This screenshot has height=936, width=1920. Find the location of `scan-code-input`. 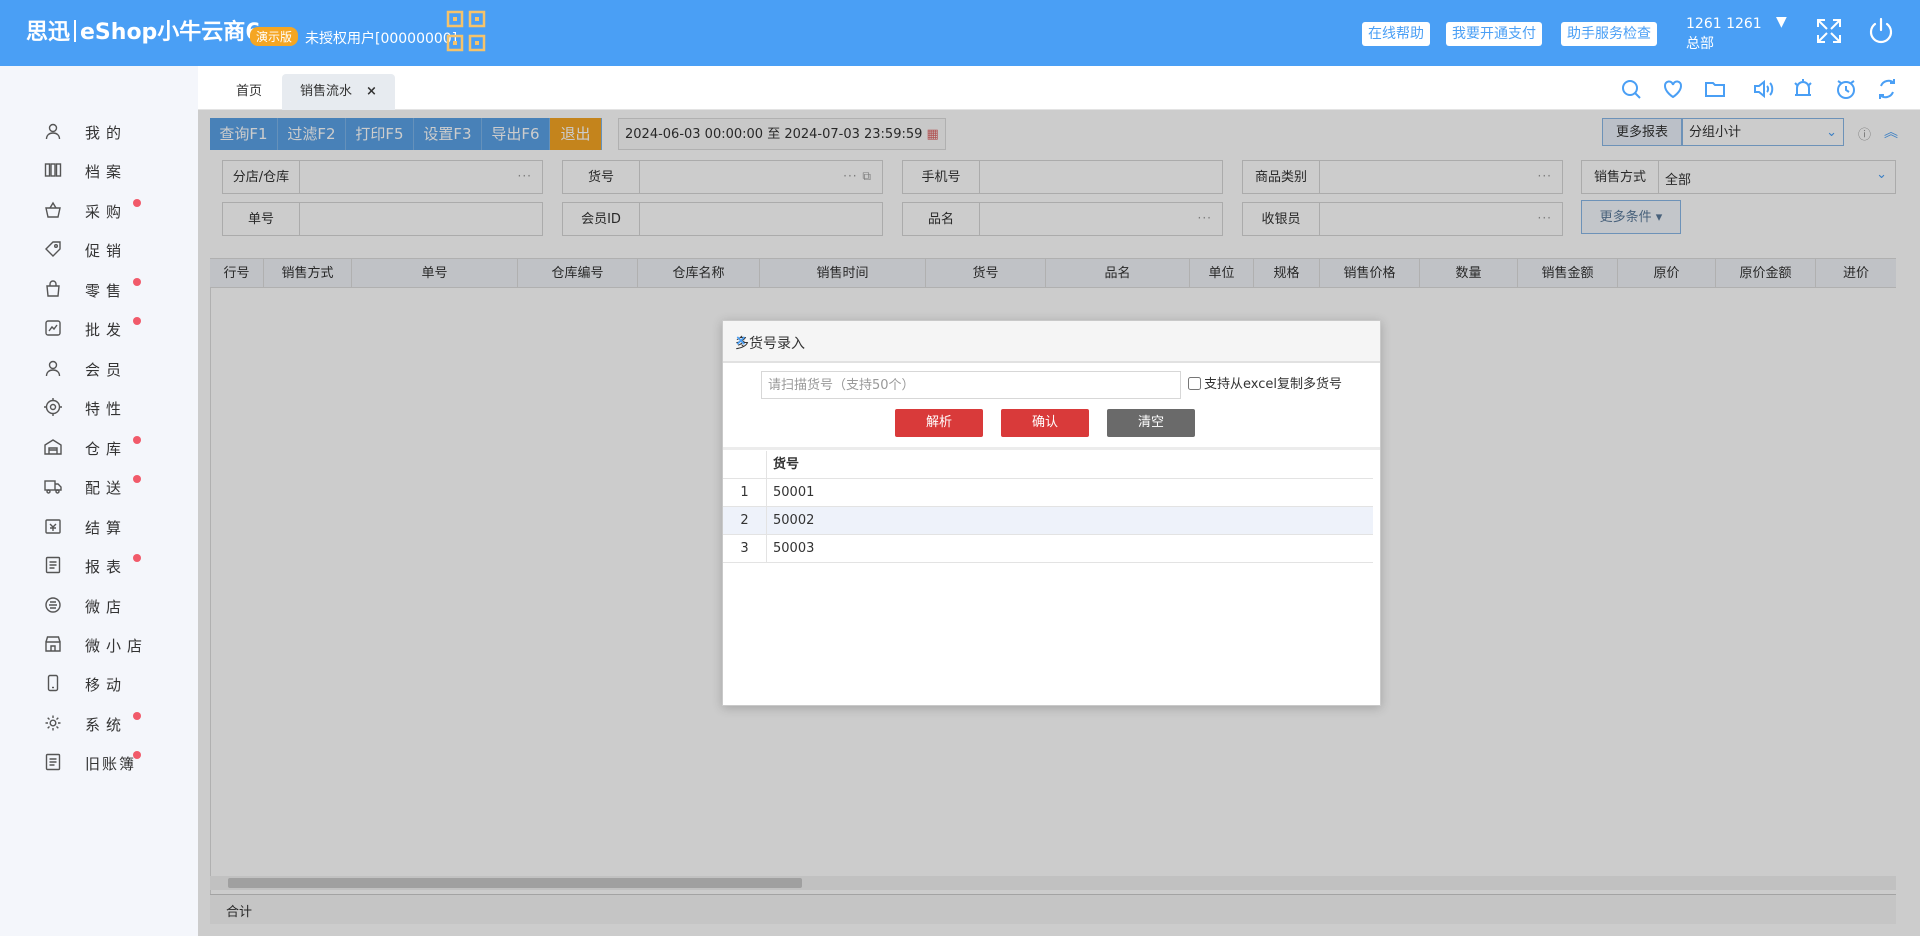

scan-code-input is located at coordinates (971, 385).